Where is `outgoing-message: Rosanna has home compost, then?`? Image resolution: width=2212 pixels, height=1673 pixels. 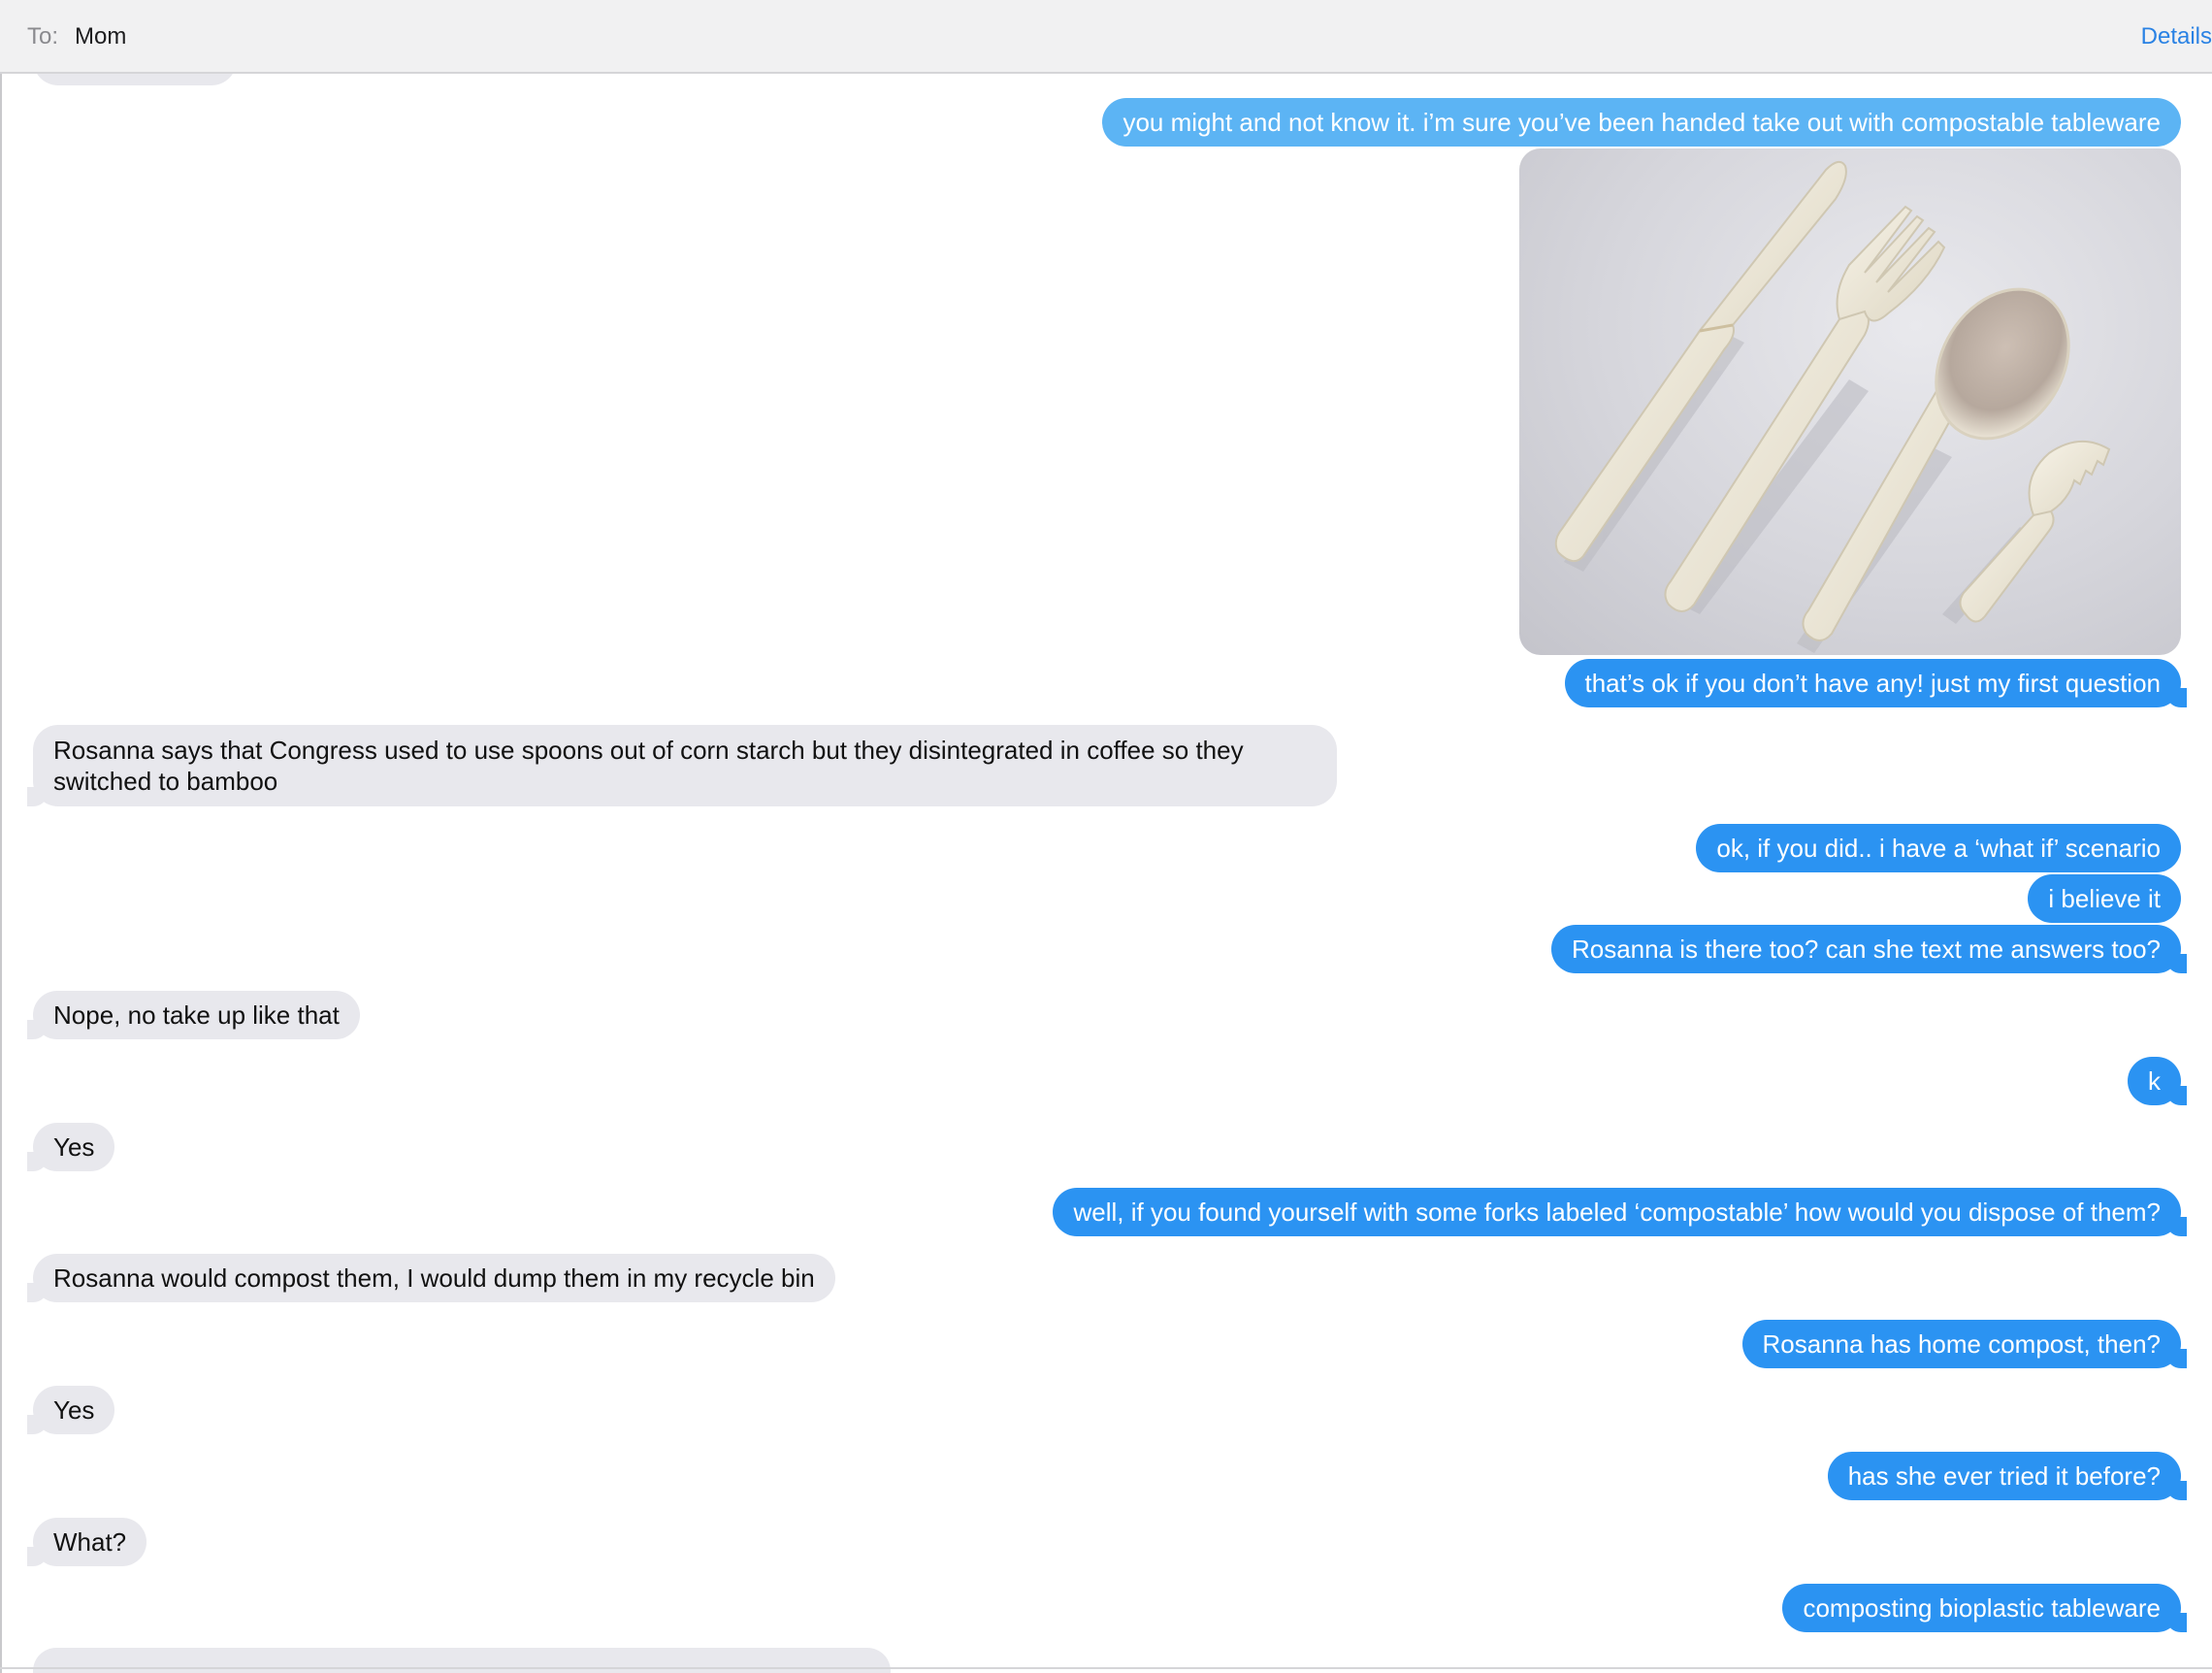
outgoing-message: Rosanna has home compost, then? is located at coordinates (1964, 1344).